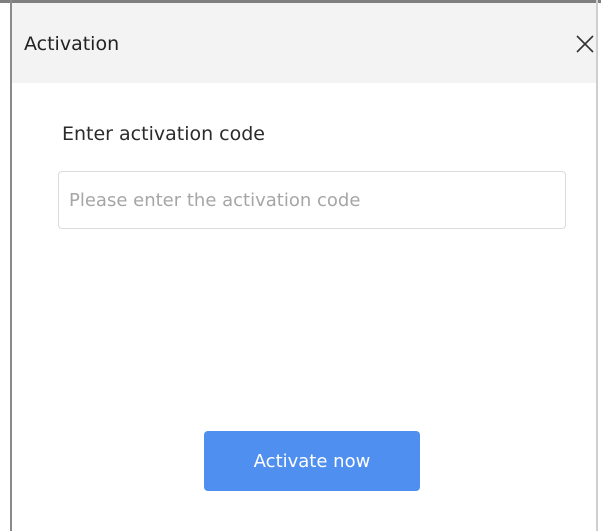  Describe the element at coordinates (597, 265) in the screenshot. I see `window-frame-right` at that location.